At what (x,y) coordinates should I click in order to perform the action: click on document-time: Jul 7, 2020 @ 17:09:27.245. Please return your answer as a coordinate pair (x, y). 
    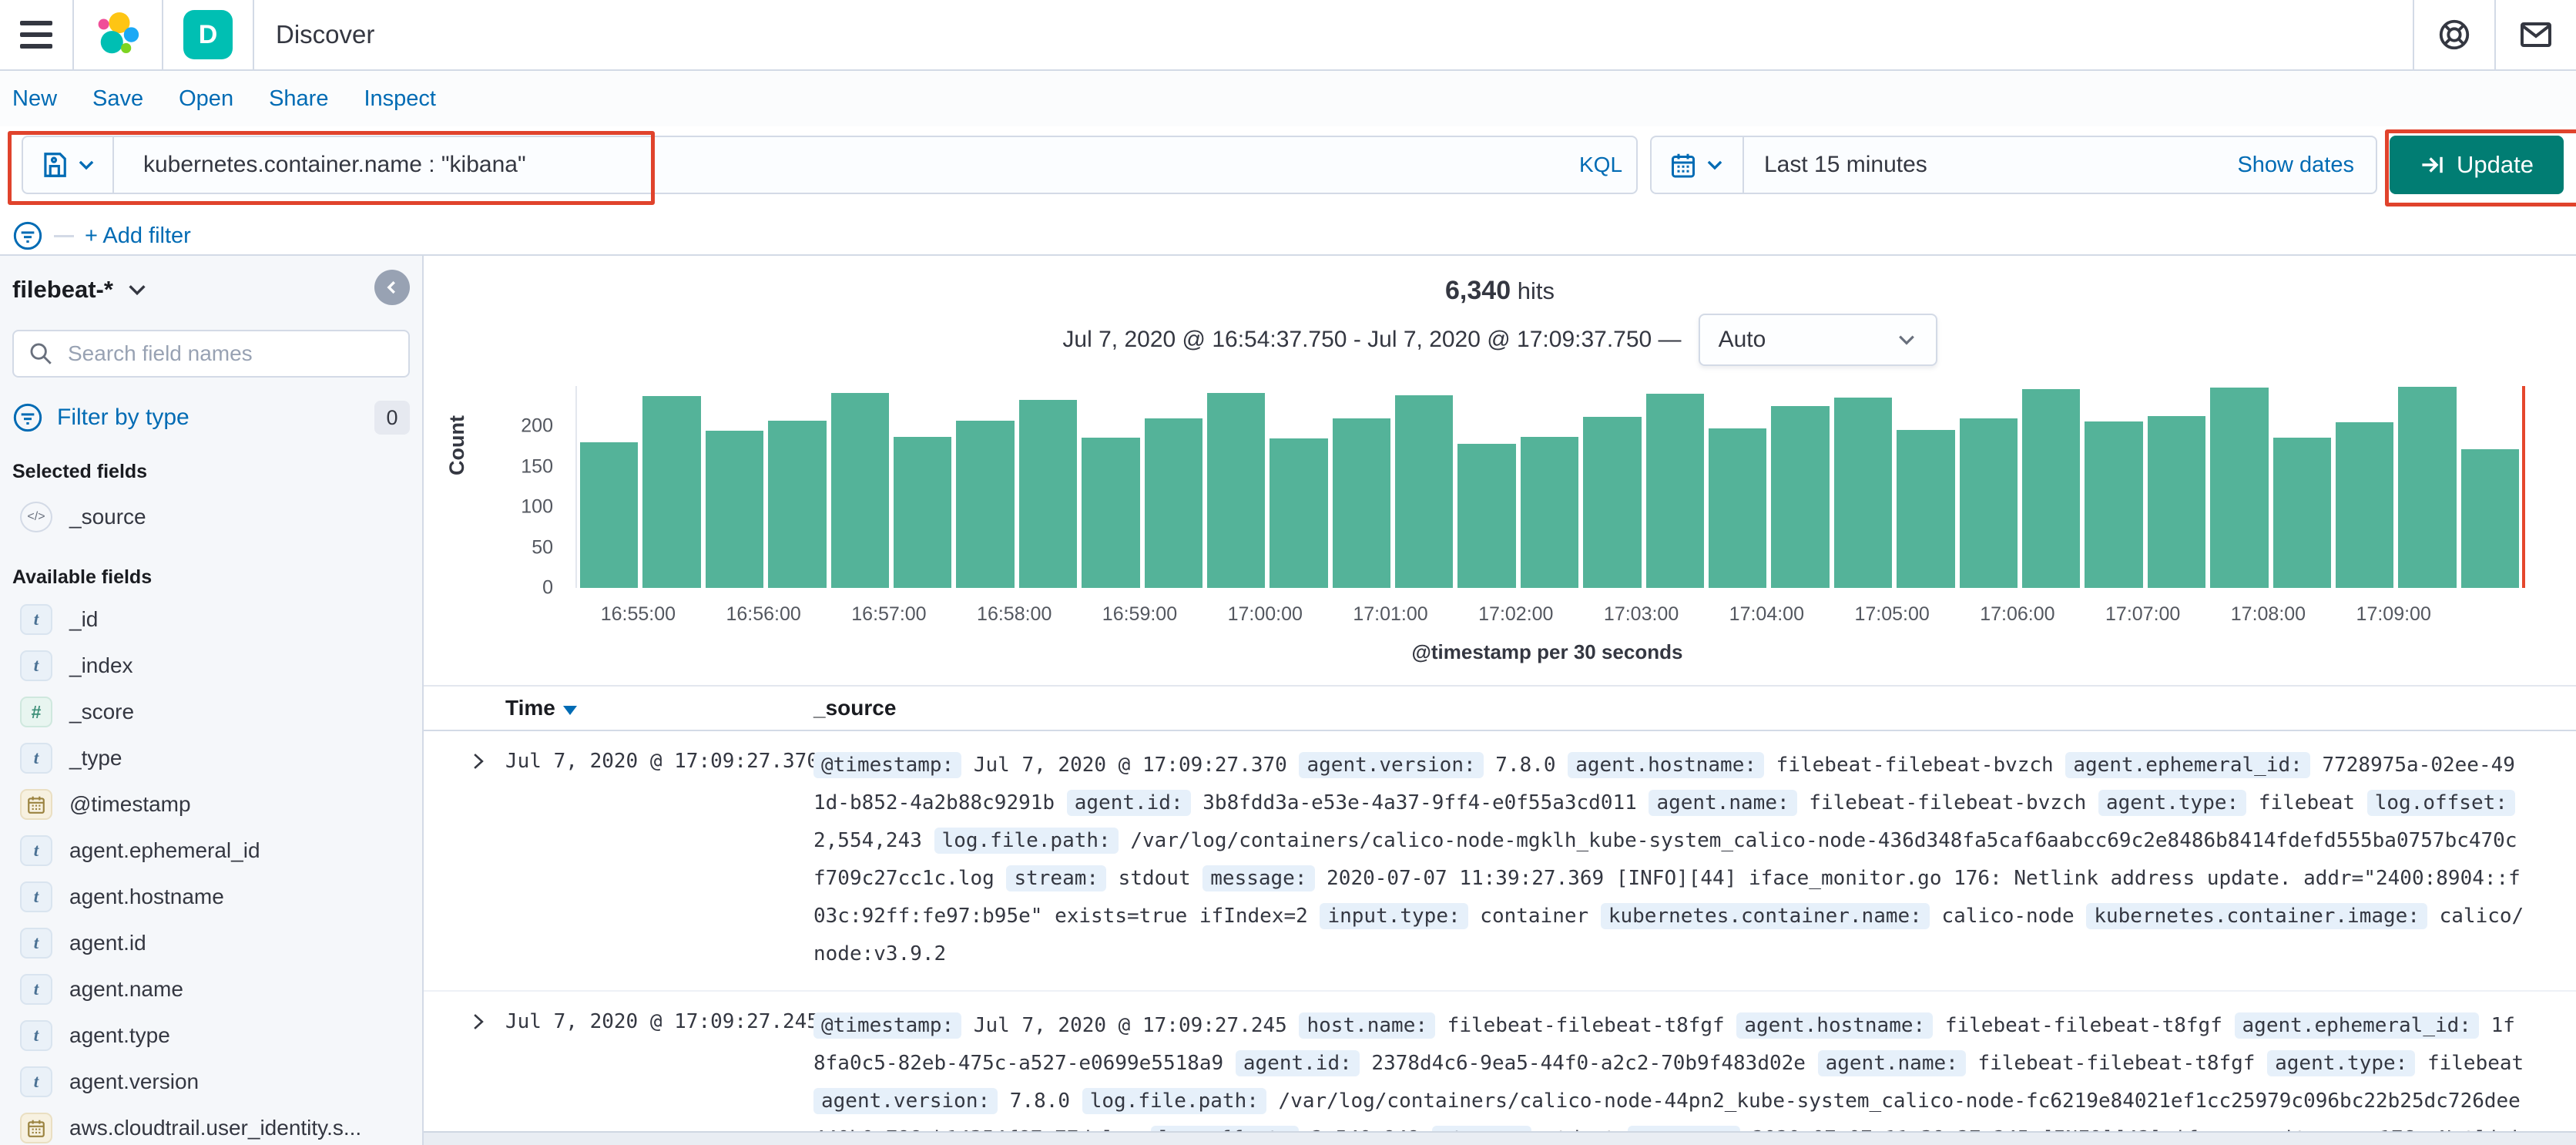
    Looking at the image, I should click on (662, 1022).